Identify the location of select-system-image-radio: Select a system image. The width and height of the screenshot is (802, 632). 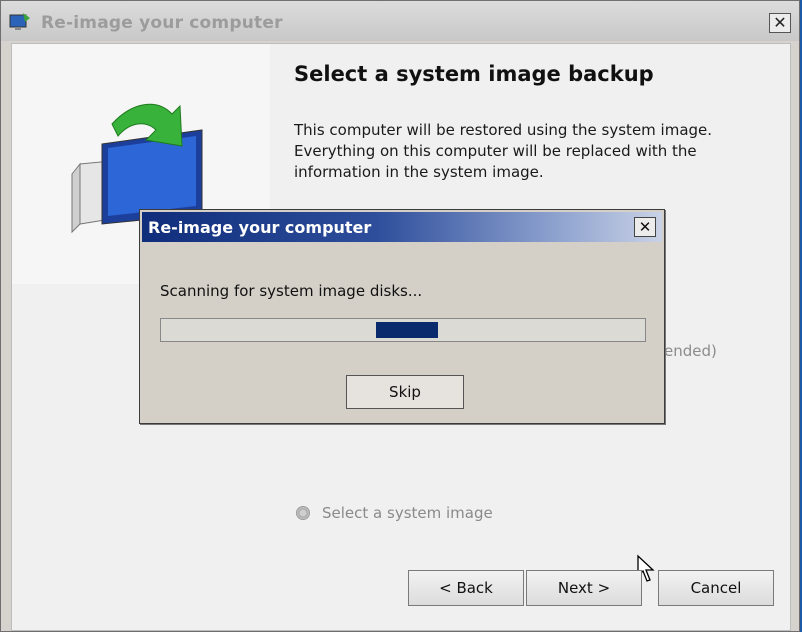
(394, 513).